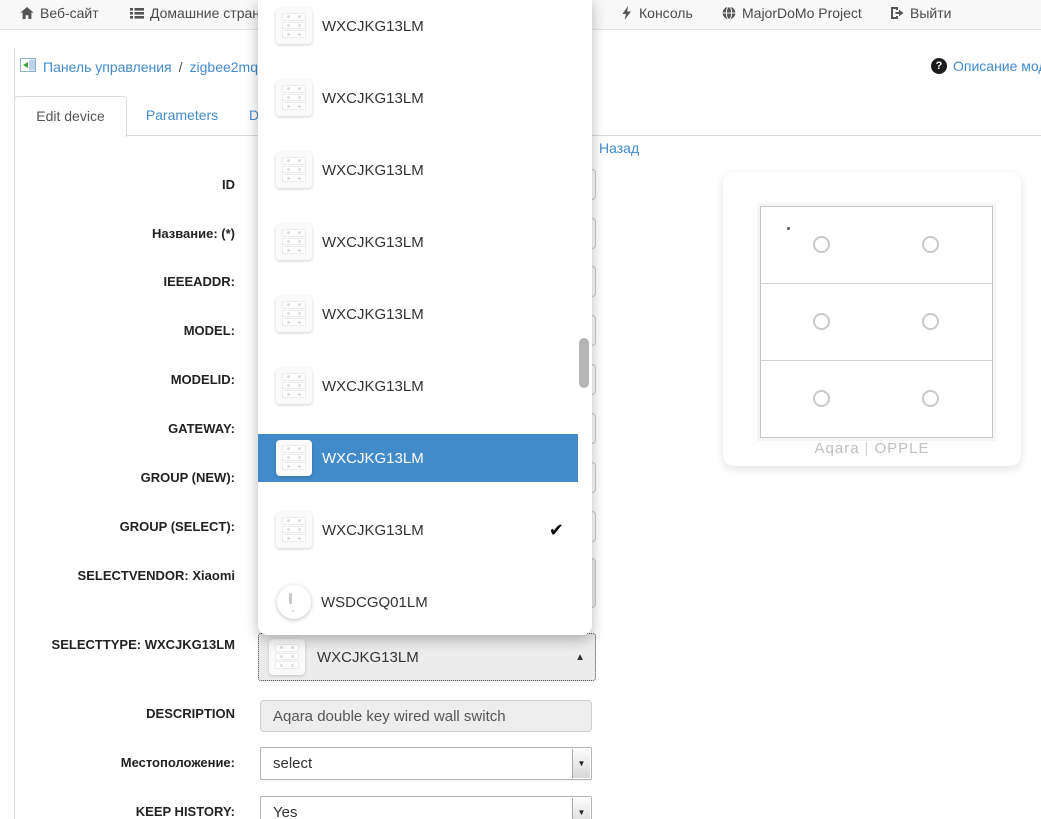 Image resolution: width=1041 pixels, height=819 pixels. Describe the element at coordinates (837, 448) in the screenshot. I see `brand-aqara: Aqara` at that location.